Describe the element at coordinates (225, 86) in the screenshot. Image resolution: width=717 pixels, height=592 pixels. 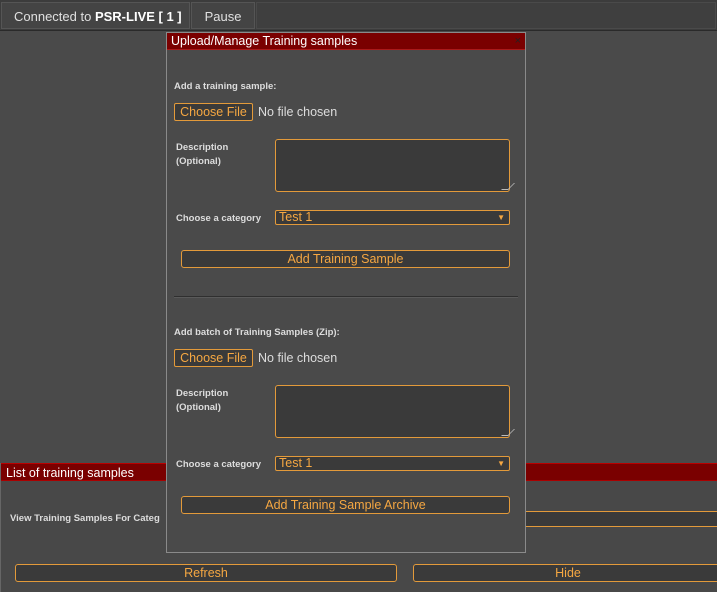
I see `single-section-heading: Add a training sample:` at that location.